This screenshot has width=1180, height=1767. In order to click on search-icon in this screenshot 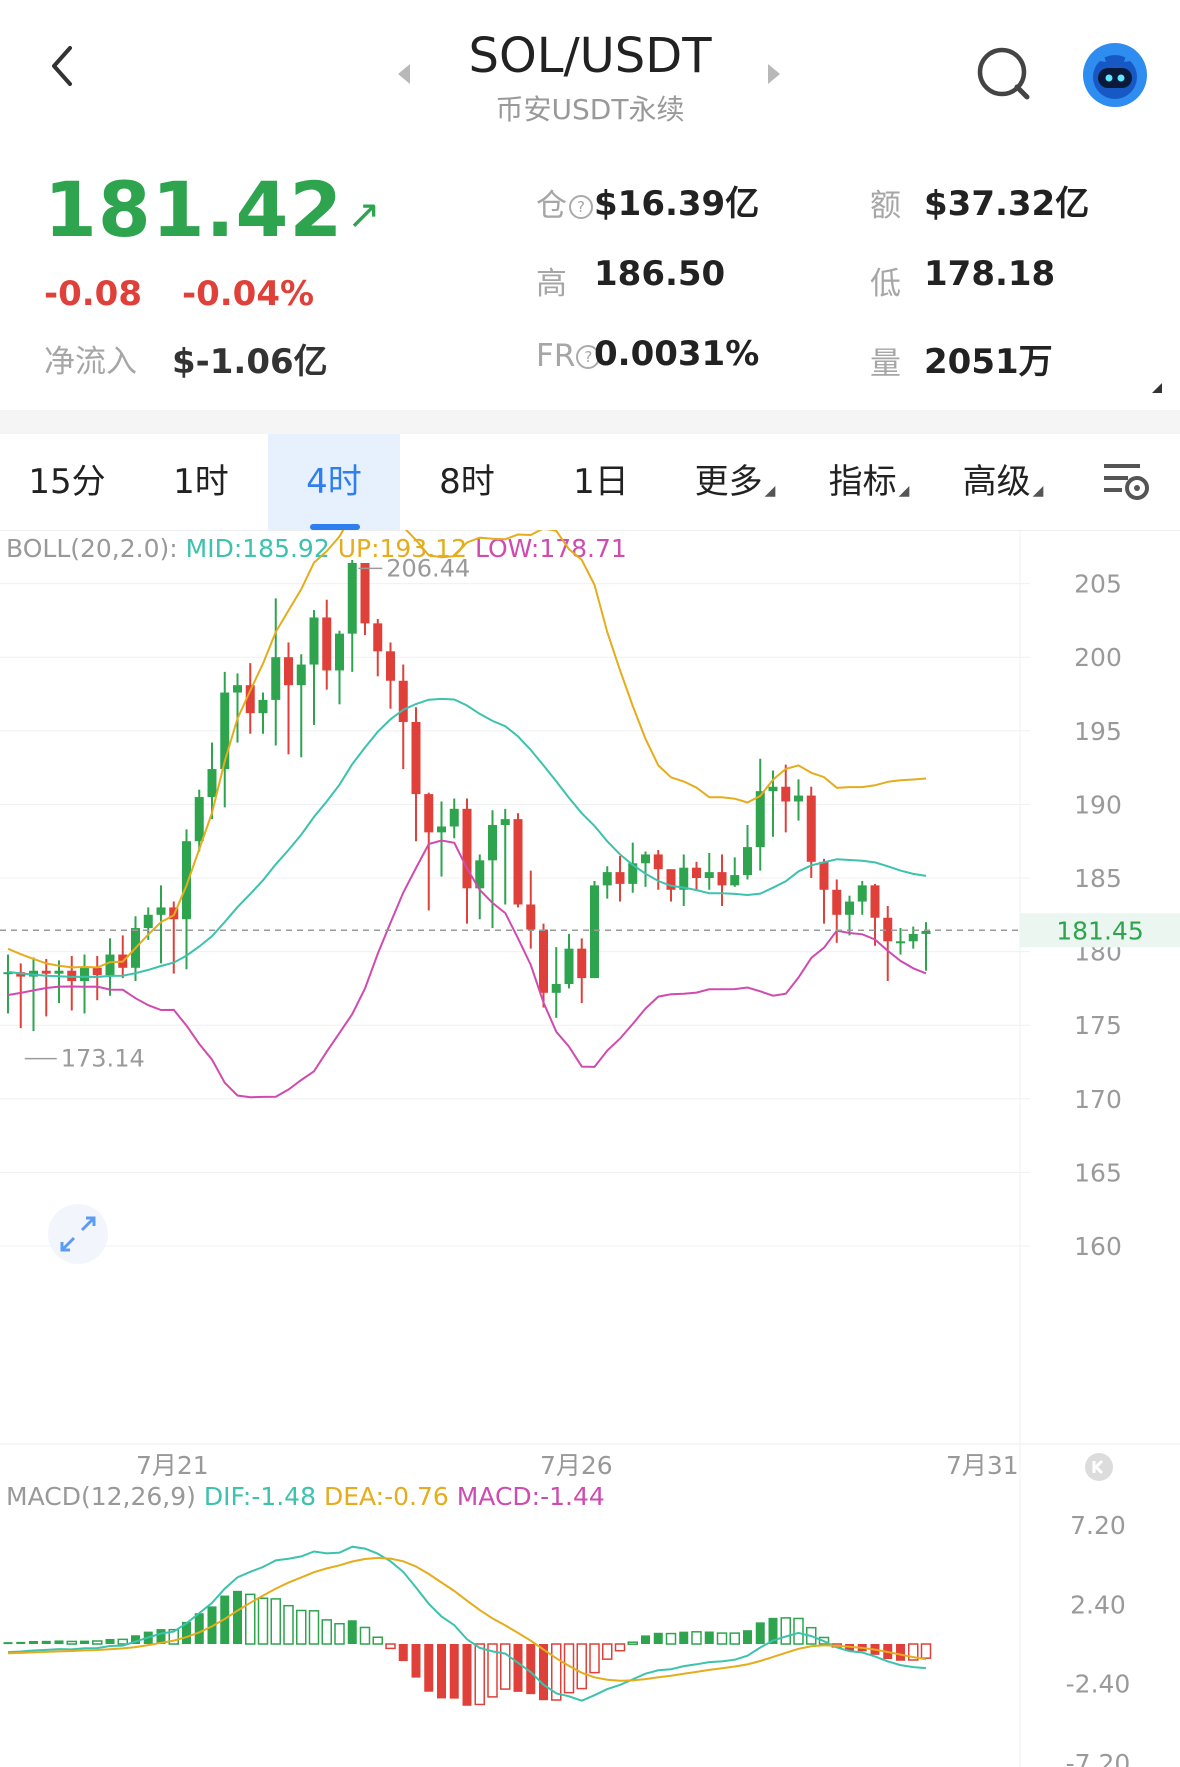, I will do `click(1004, 74)`.